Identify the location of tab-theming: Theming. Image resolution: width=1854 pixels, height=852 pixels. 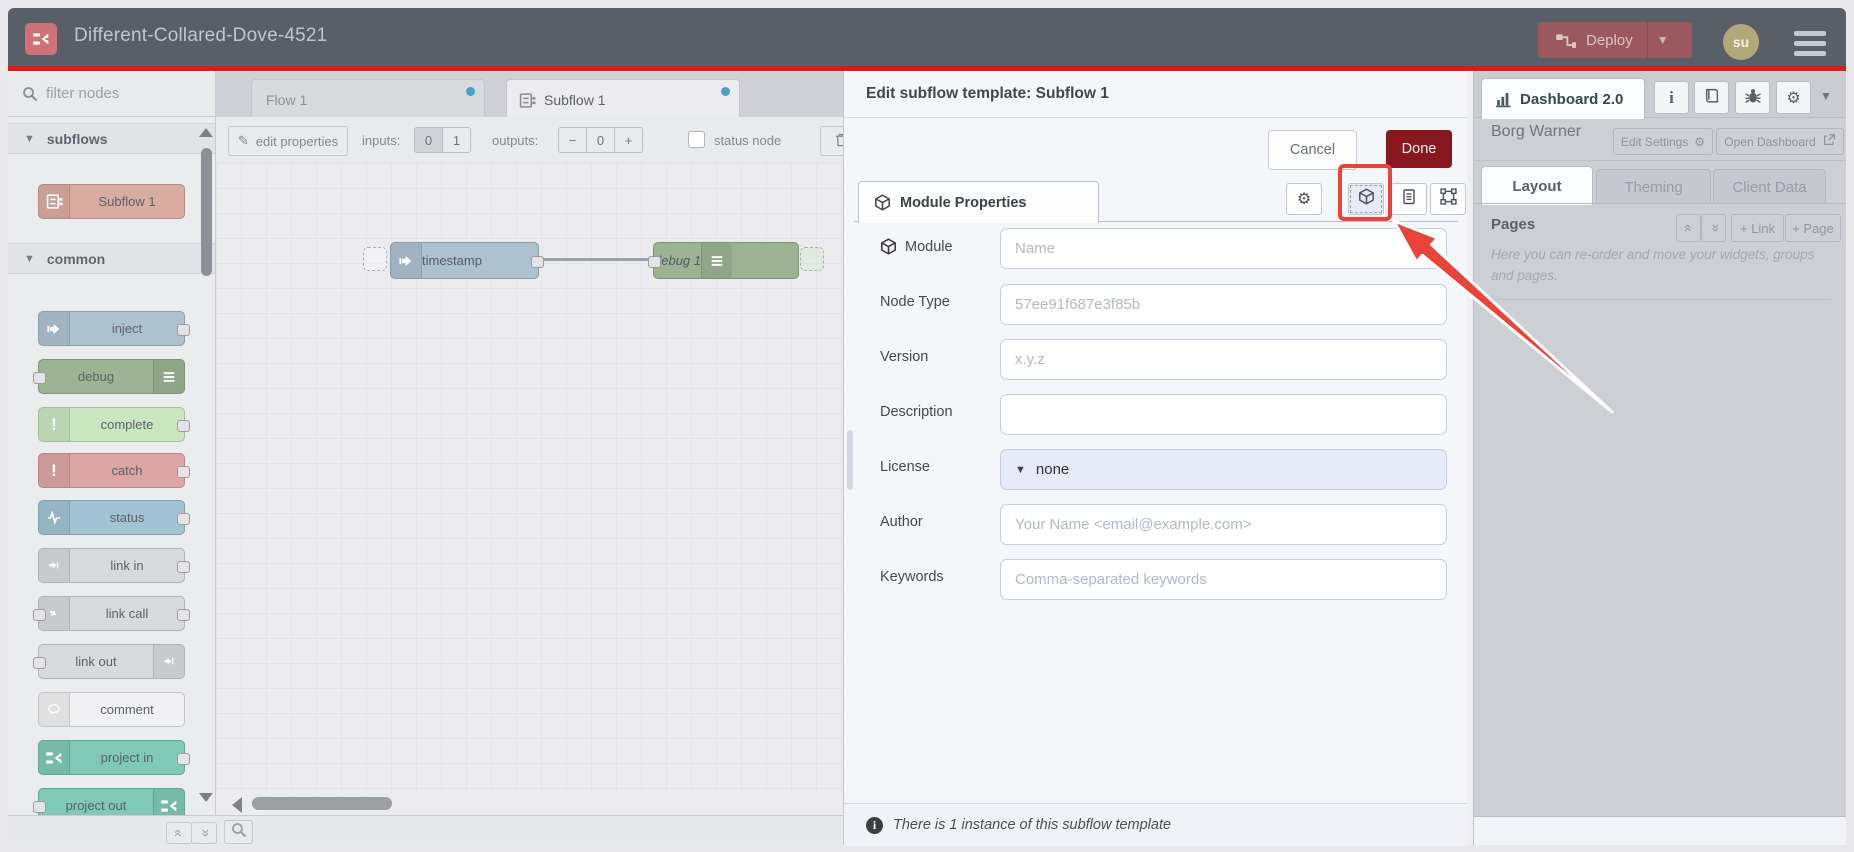
(1653, 186).